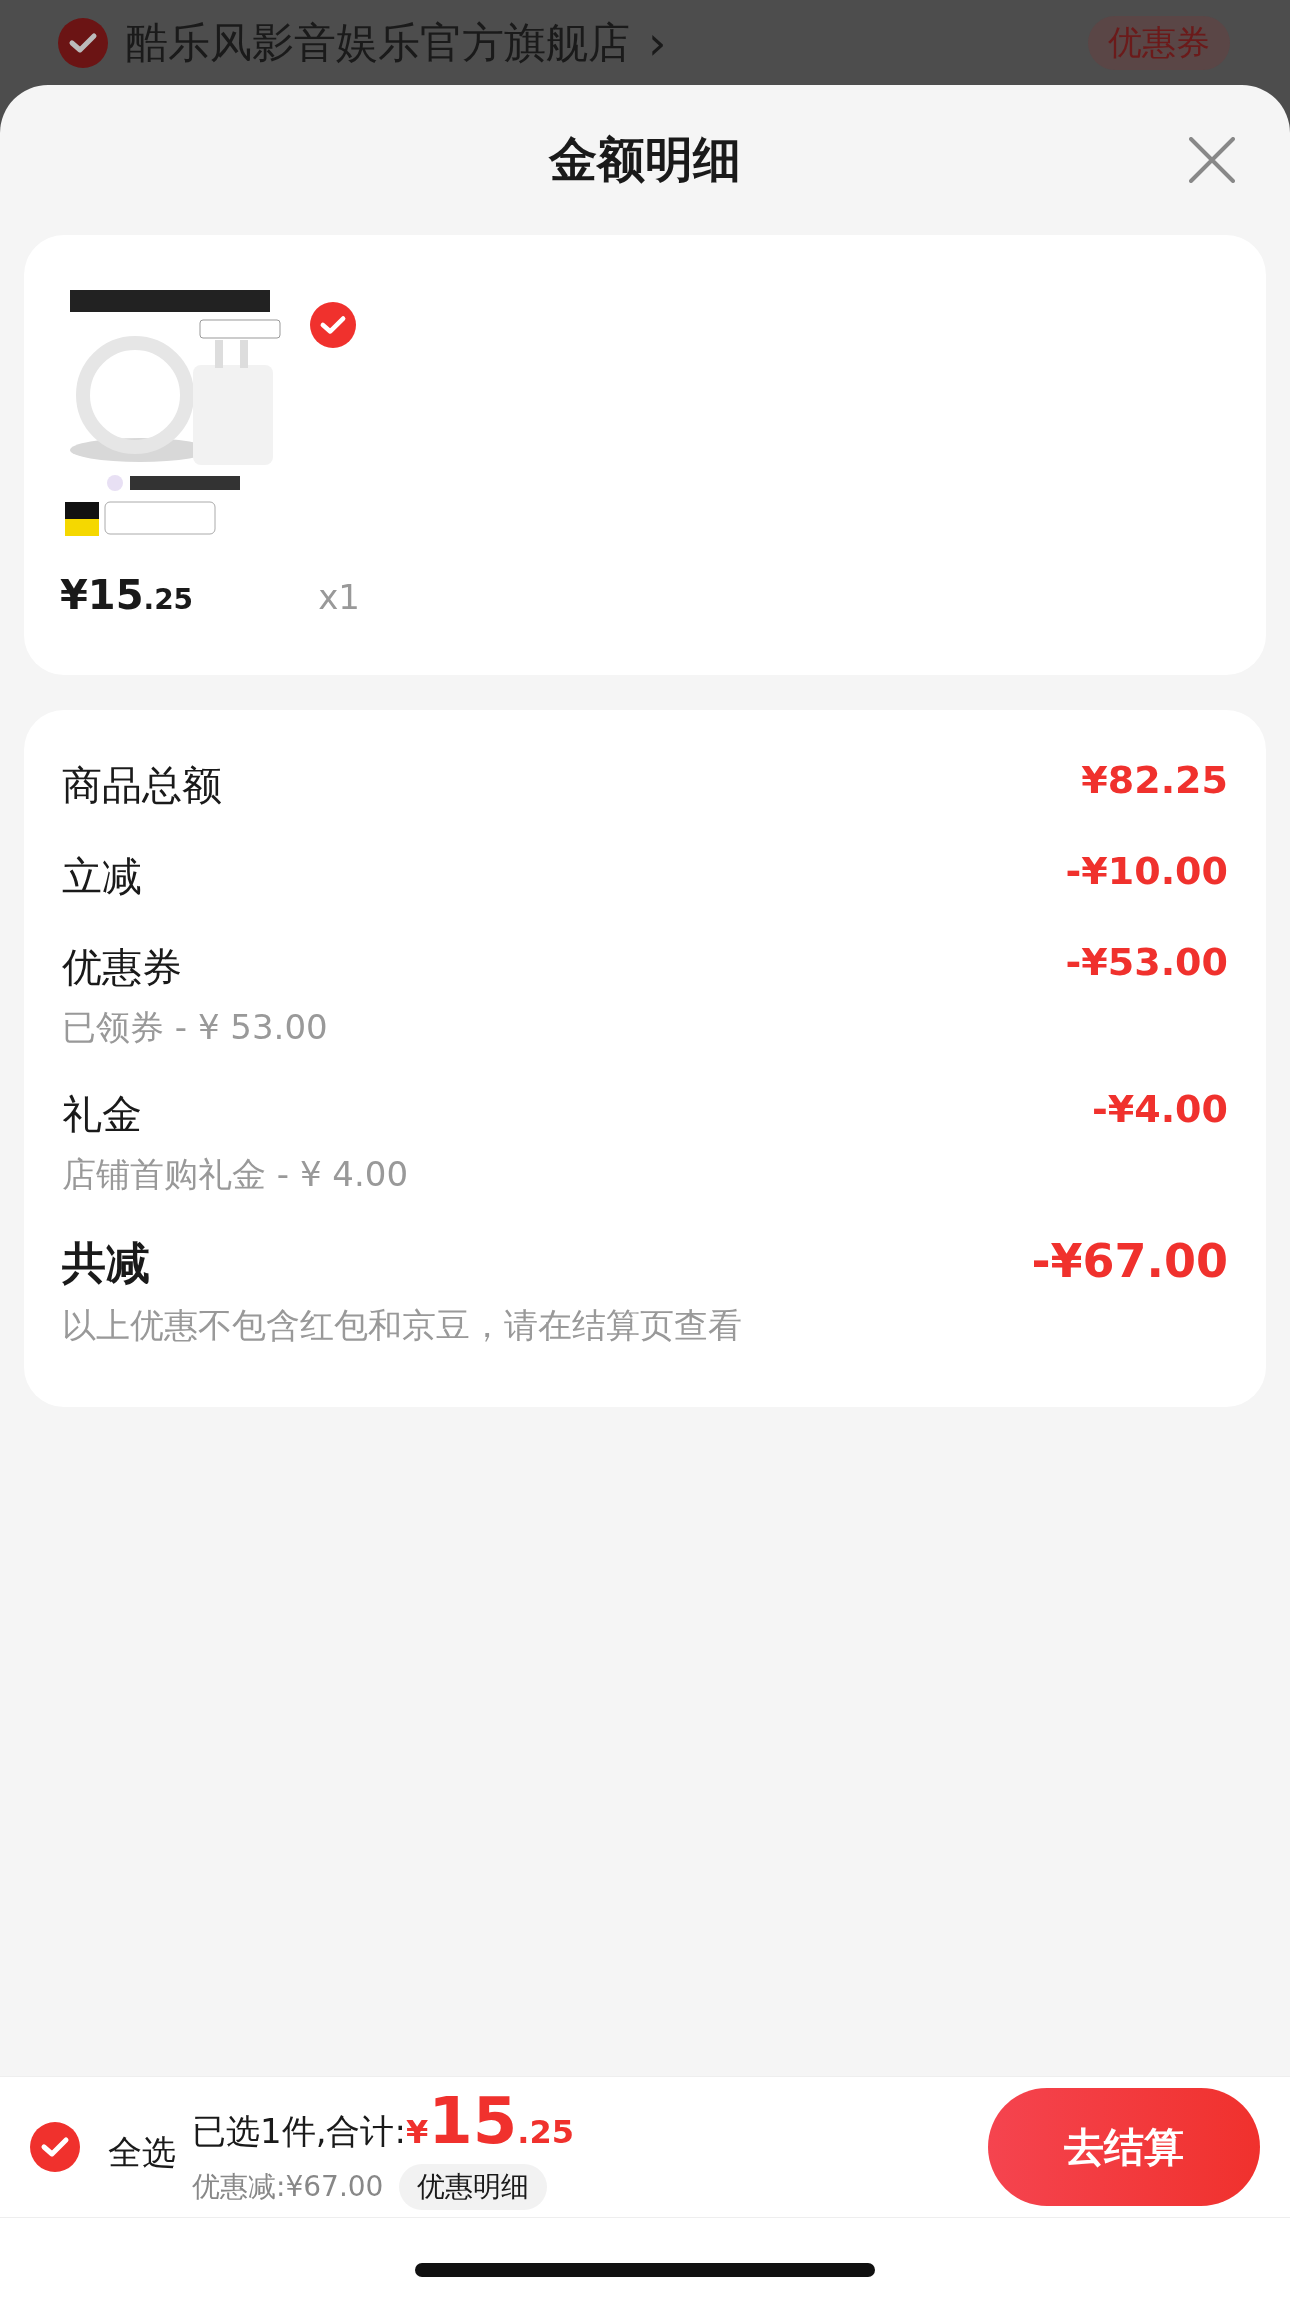 The image size is (1290, 2322). I want to click on summary-amount: -¥10.00, so click(1146, 871).